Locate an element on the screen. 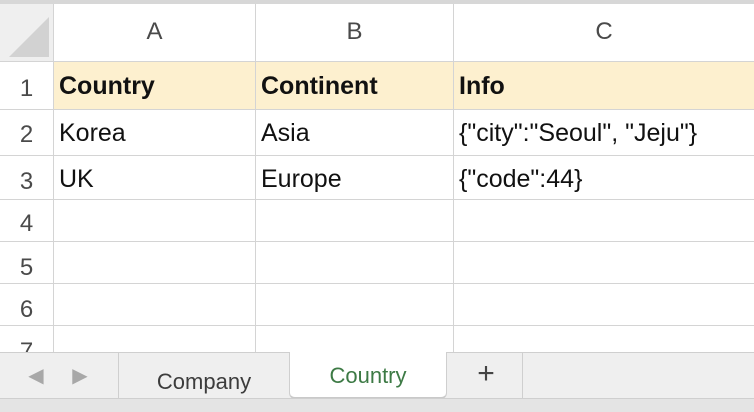 Image resolution: width=754 pixels, height=412 pixels. sheet-tab-bar: ◀ ▶ Company Country + is located at coordinates (377, 375).